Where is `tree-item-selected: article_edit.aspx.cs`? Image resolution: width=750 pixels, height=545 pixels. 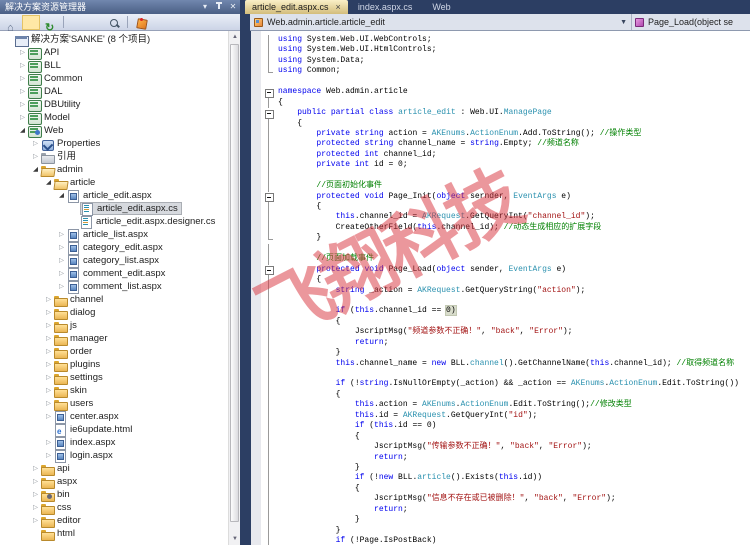
tree-item-selected: article_edit.aspx.cs is located at coordinates (131, 209).